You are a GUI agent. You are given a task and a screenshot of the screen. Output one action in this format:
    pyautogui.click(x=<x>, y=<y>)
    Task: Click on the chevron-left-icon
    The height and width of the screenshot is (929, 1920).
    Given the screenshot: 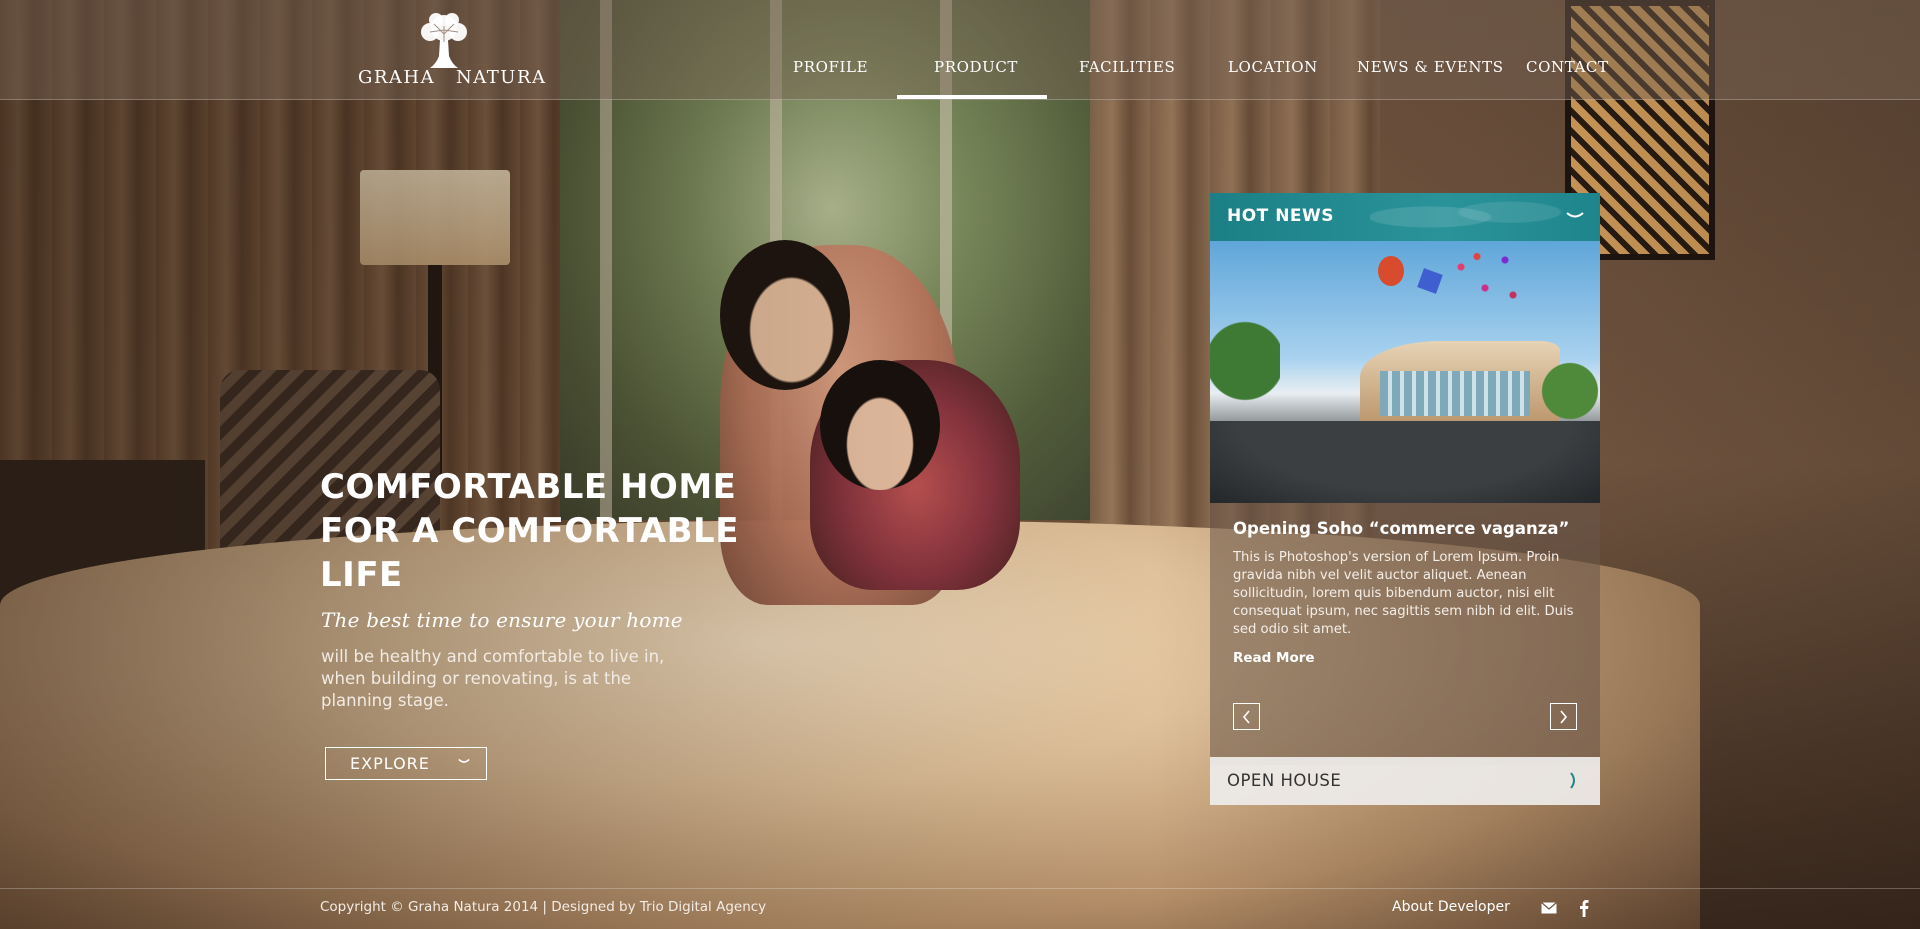 What is the action you would take?
    pyautogui.click(x=1246, y=717)
    